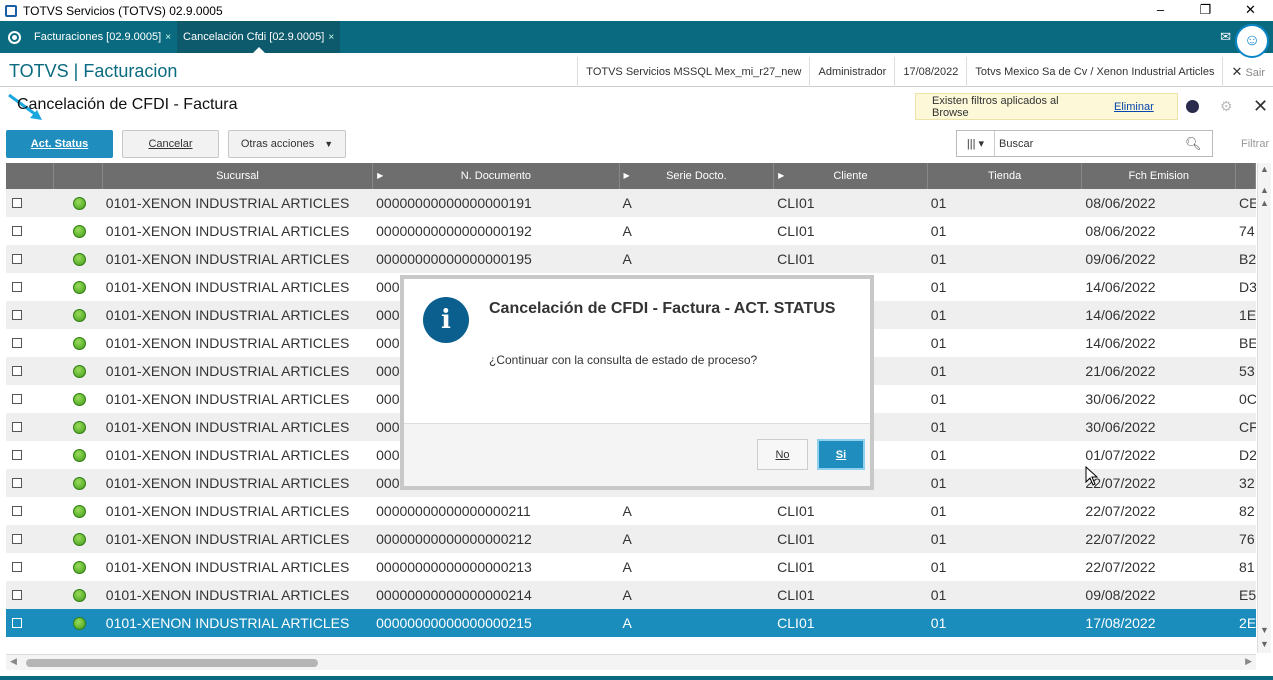  Describe the element at coordinates (976, 143) in the screenshot. I see `column-selector-icon: ||| ▾` at that location.